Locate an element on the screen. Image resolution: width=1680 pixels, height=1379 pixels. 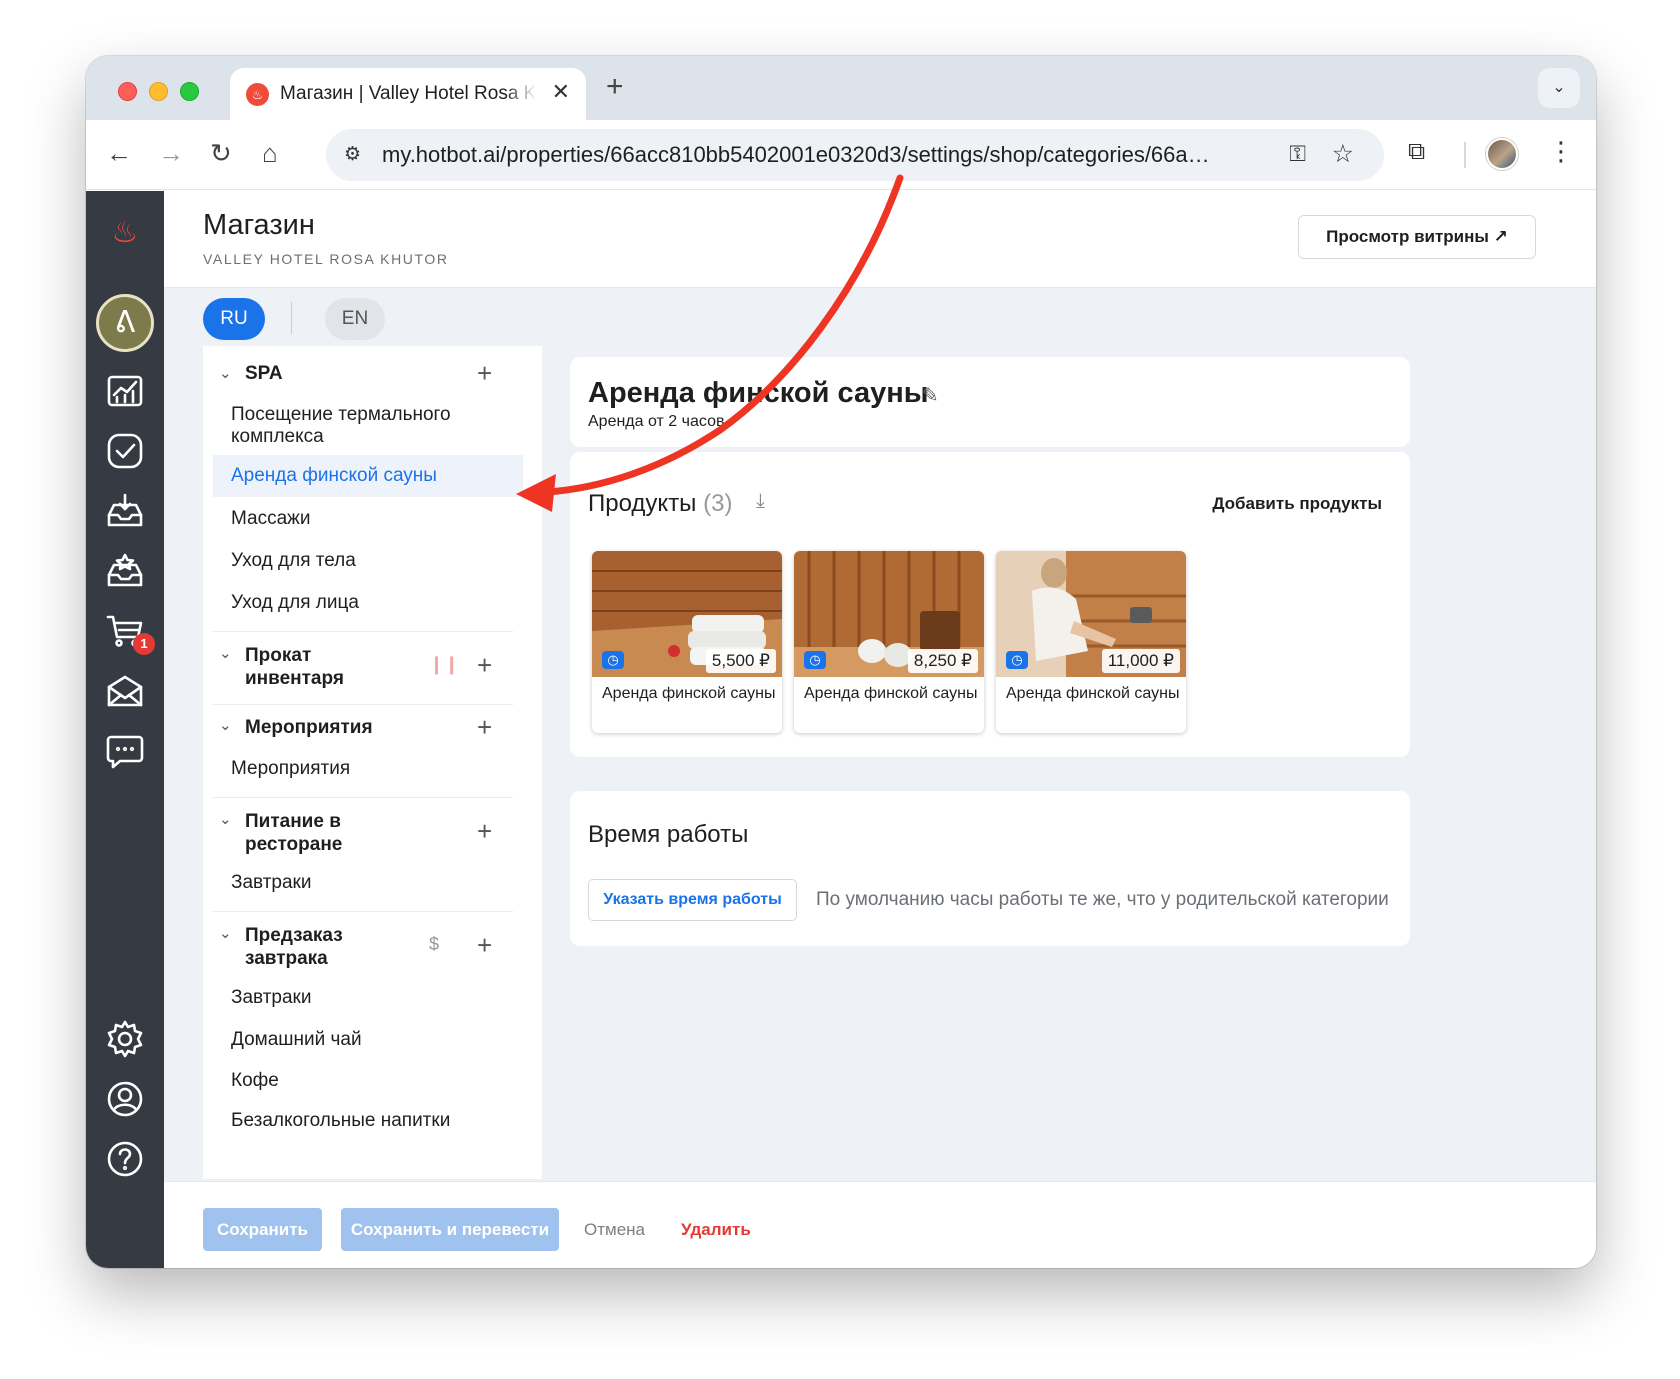
key-icon: ⚿ is located at coordinates (1297, 154).